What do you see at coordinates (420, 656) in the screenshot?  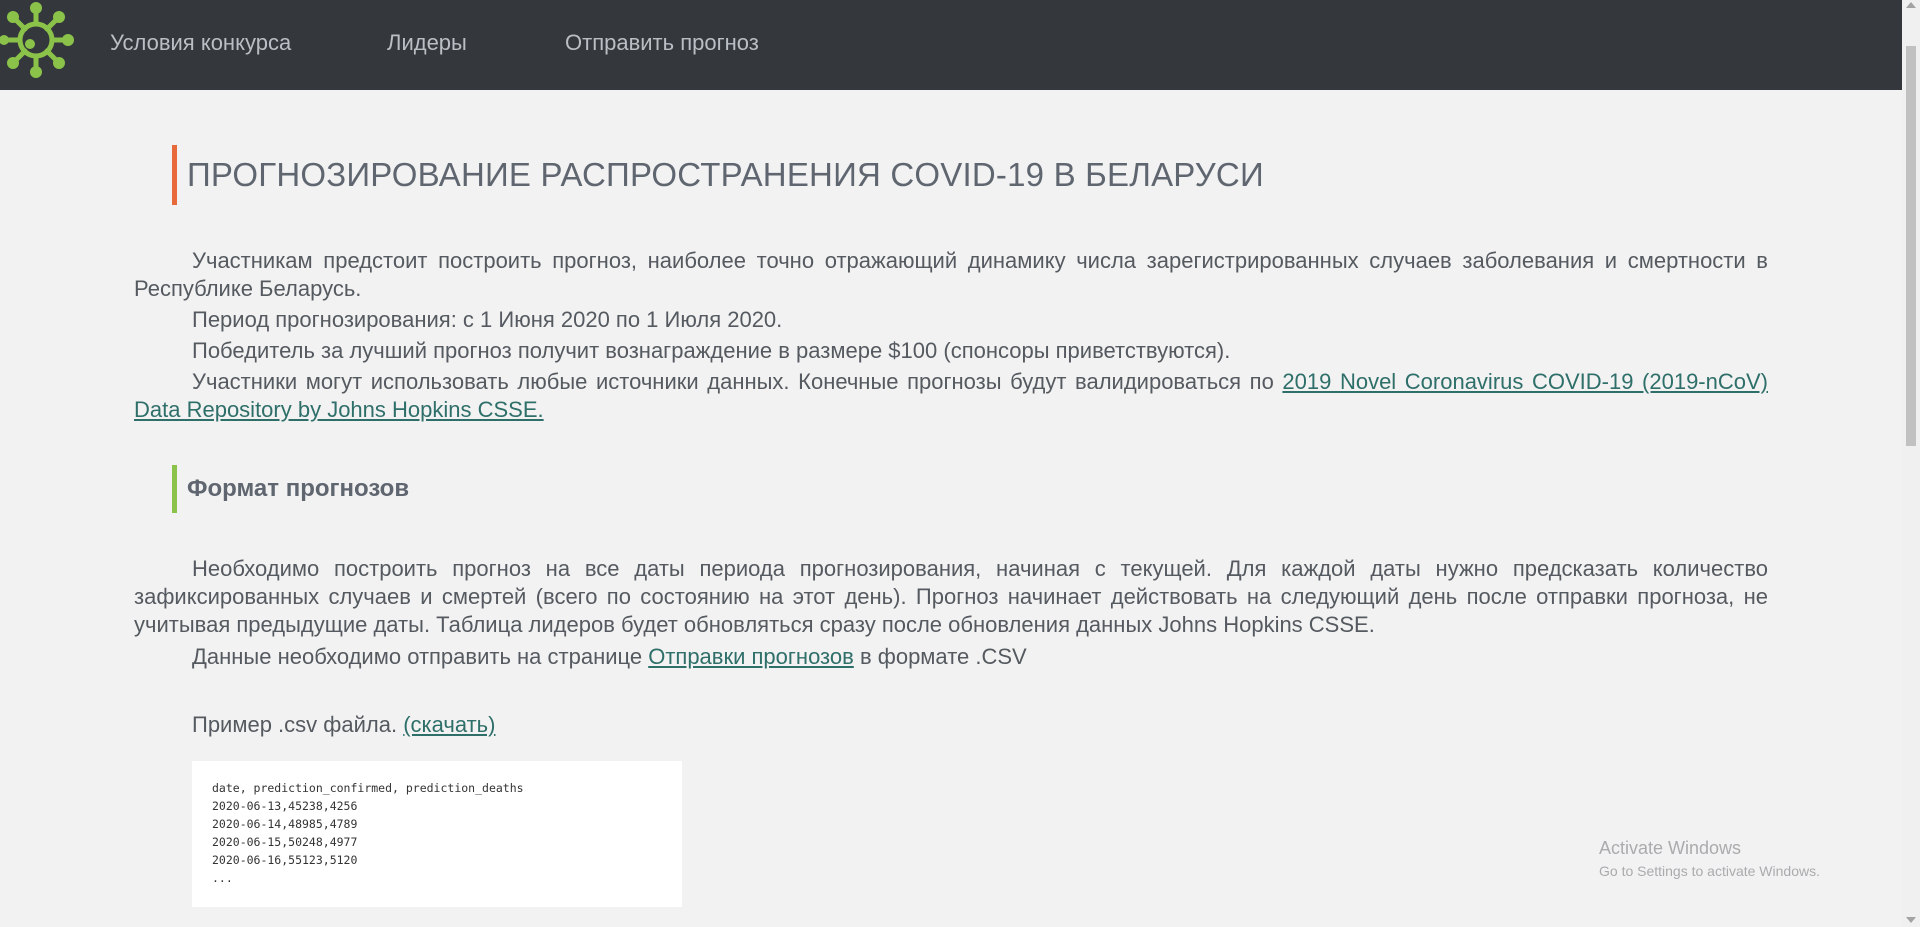 I see `submit-text-before: Данные необходимо отправить на странице` at bounding box center [420, 656].